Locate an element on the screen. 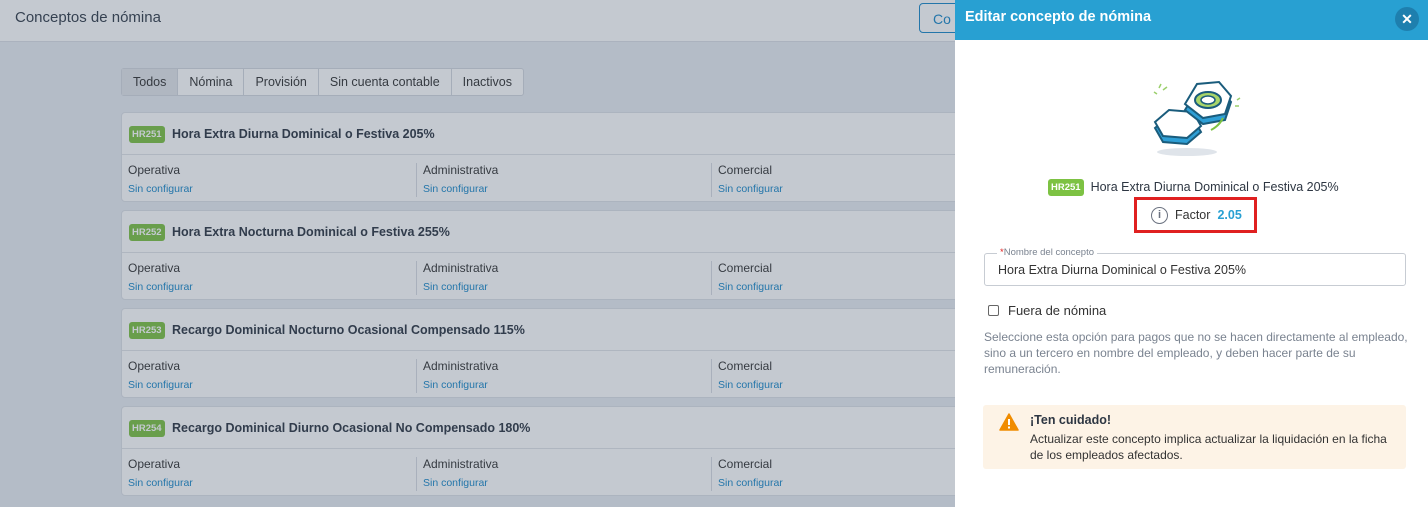 The image size is (1428, 507). concept-name-field: *Nombre del concepto is located at coordinates (1195, 266).